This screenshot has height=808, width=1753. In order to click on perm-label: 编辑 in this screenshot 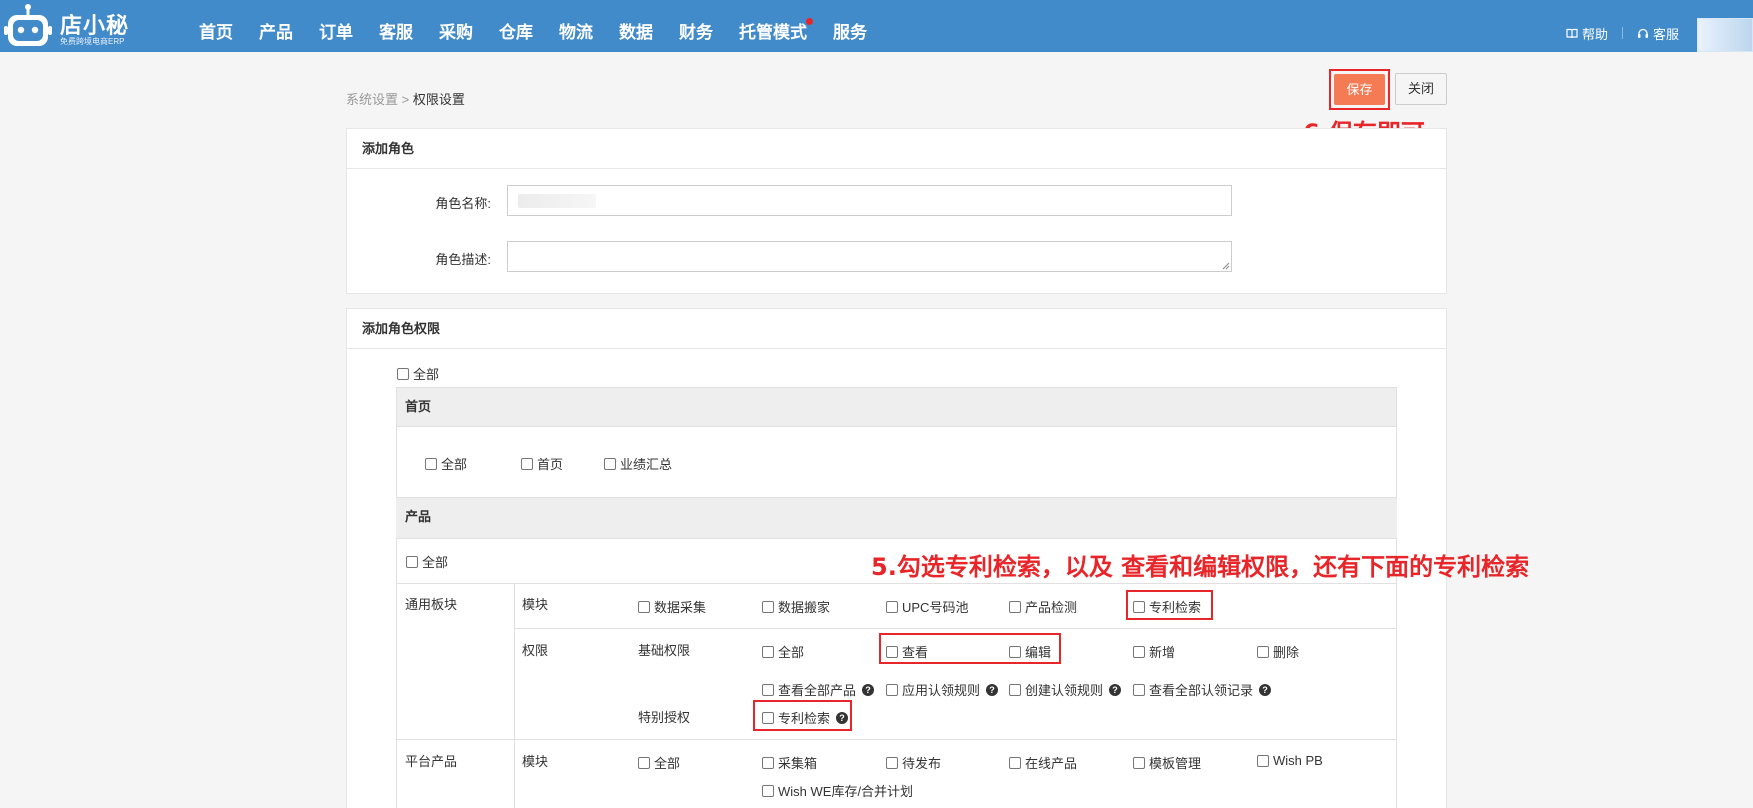, I will do `click(1038, 652)`.